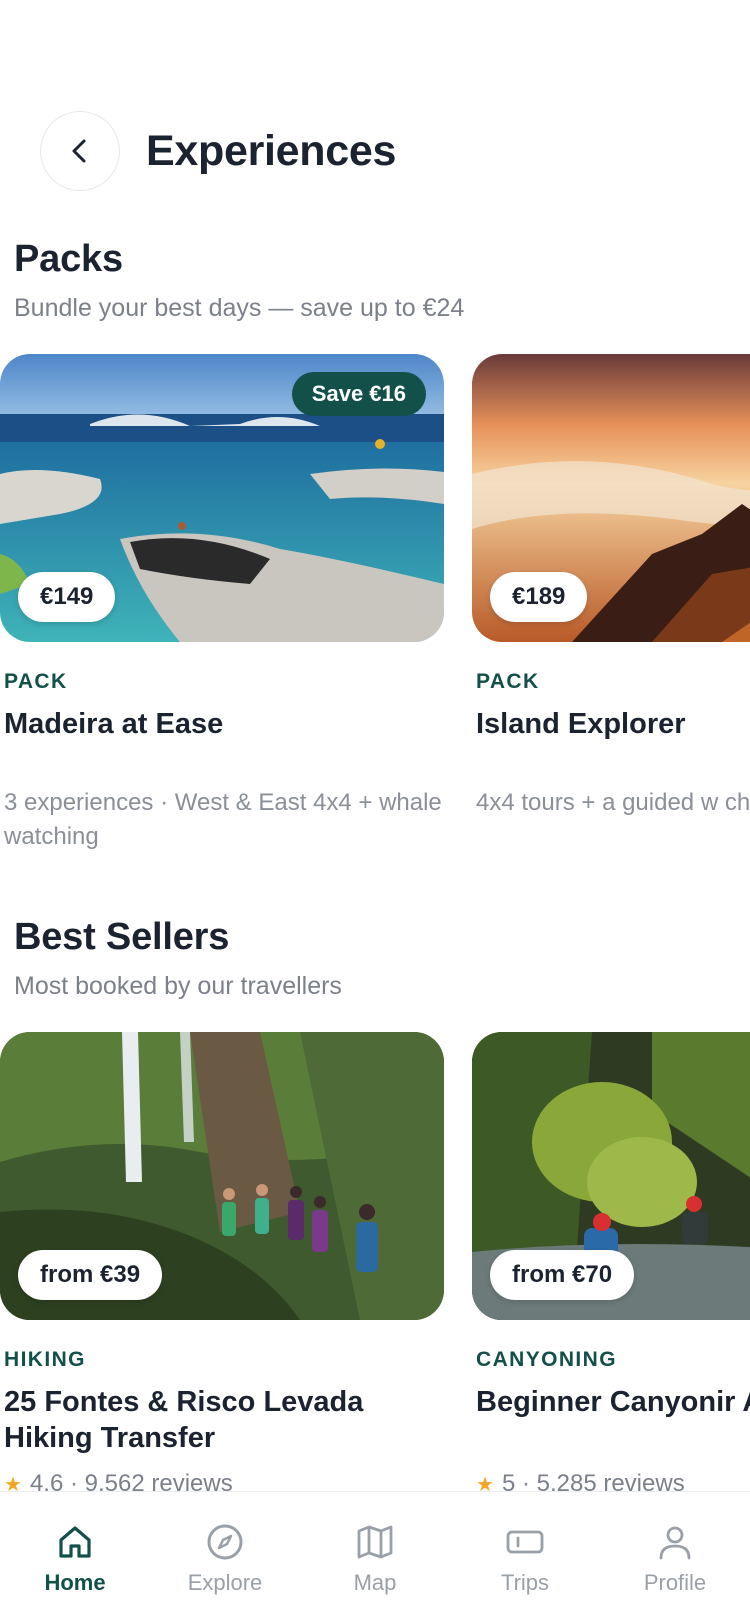 The height and width of the screenshot is (1624, 750). What do you see at coordinates (68, 259) in the screenshot?
I see `packs-section-title: Packs` at bounding box center [68, 259].